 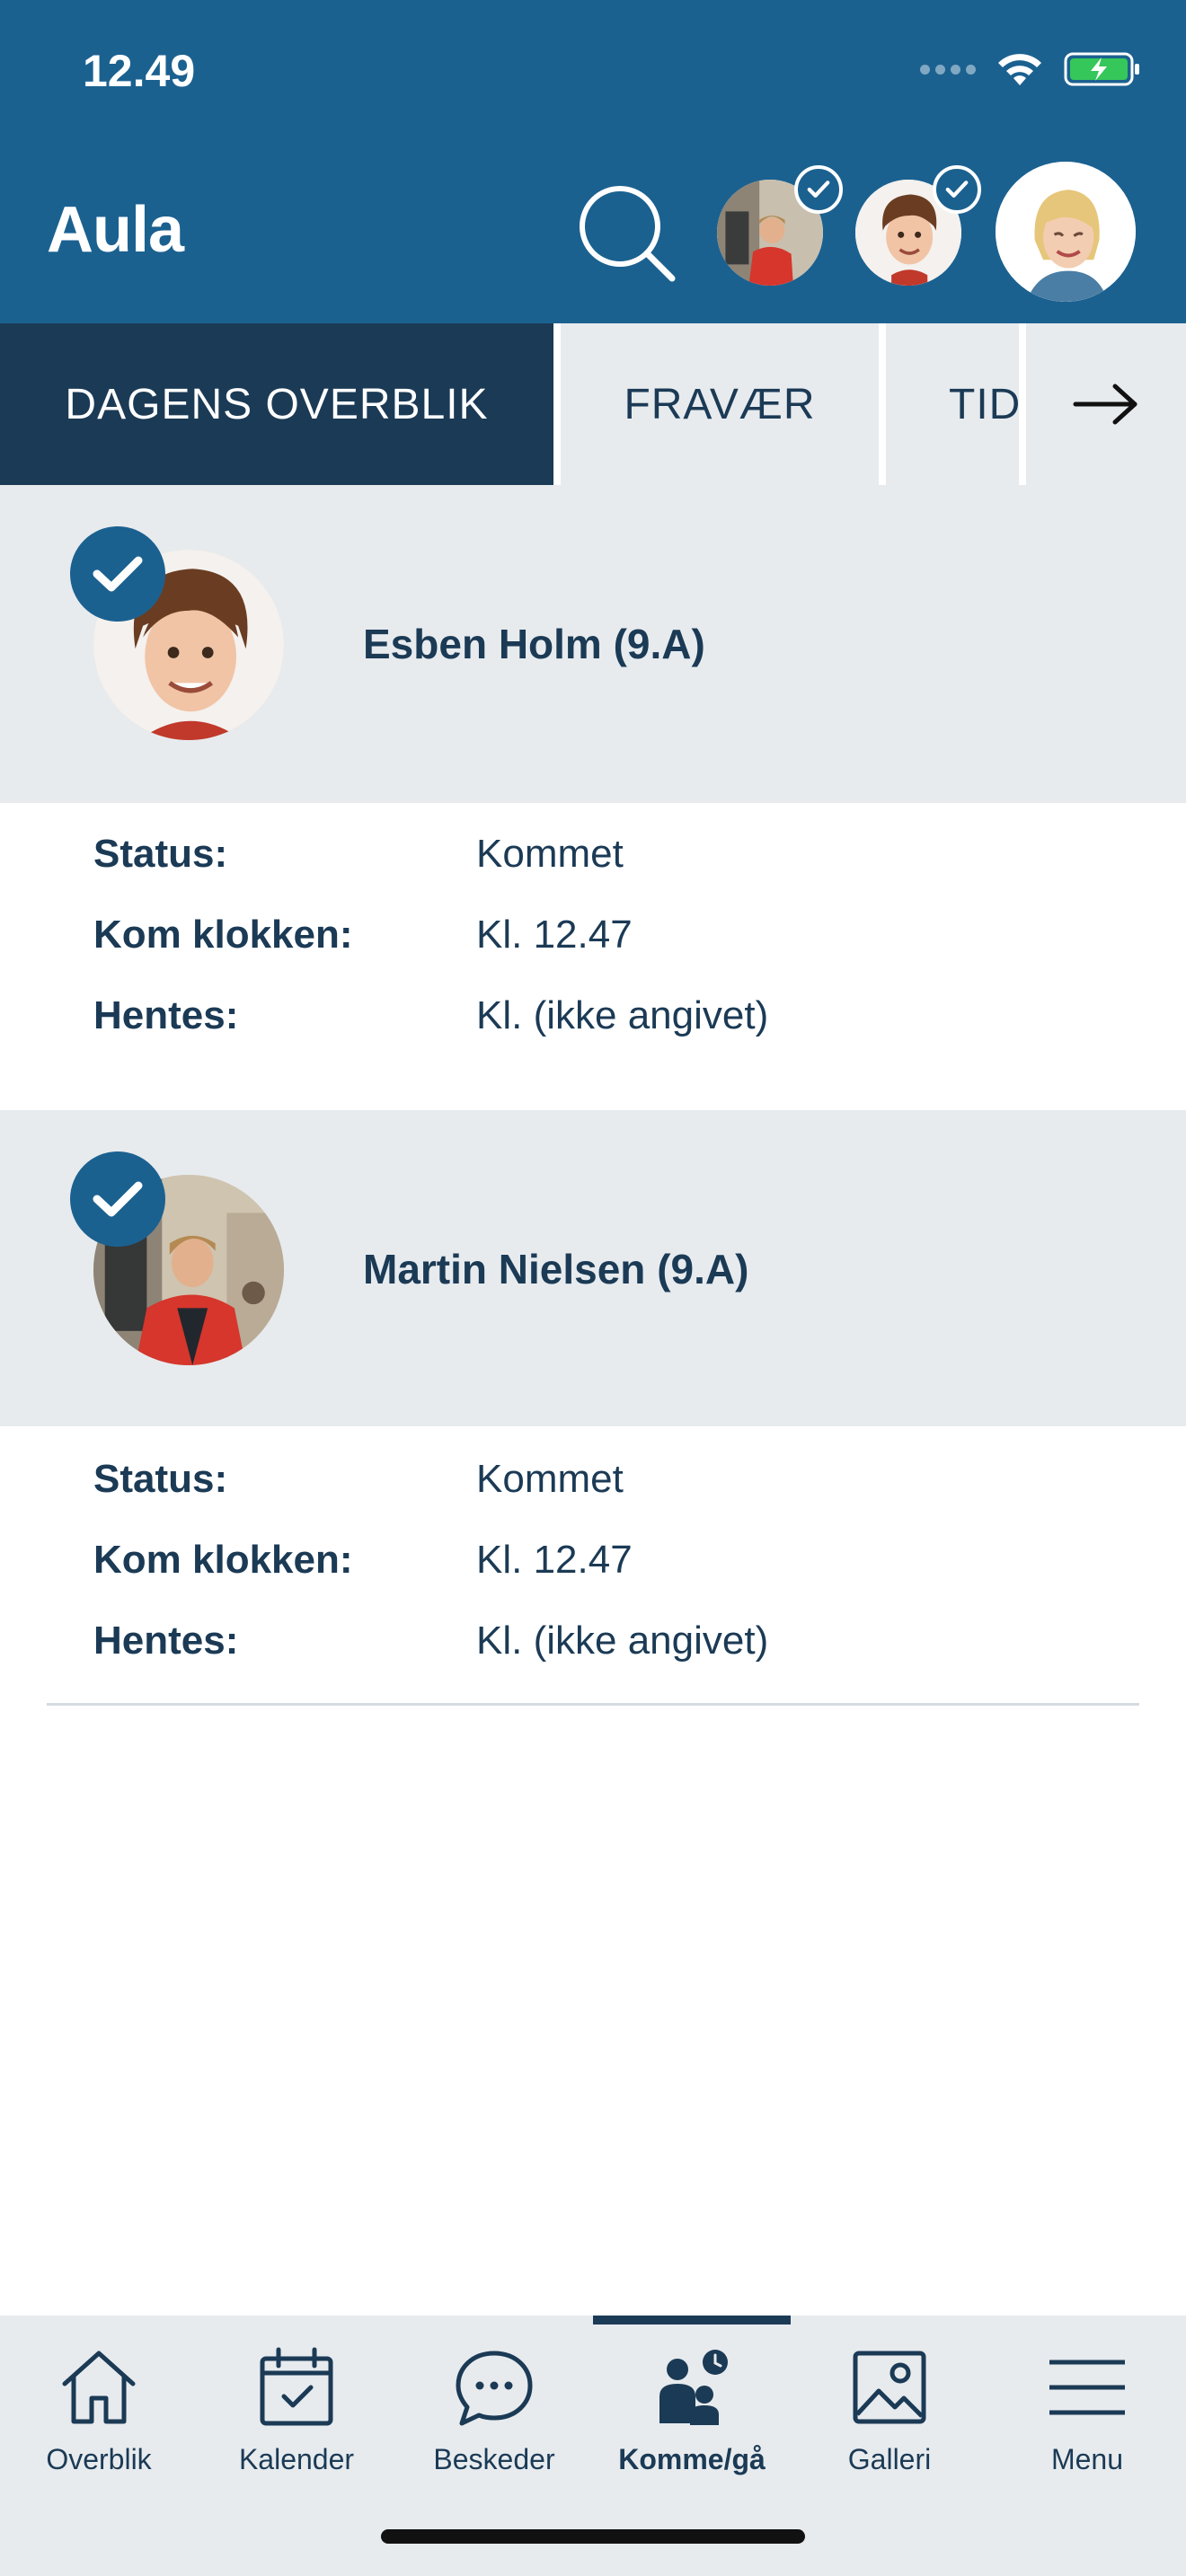 I want to click on home-icon, so click(x=99, y=2387).